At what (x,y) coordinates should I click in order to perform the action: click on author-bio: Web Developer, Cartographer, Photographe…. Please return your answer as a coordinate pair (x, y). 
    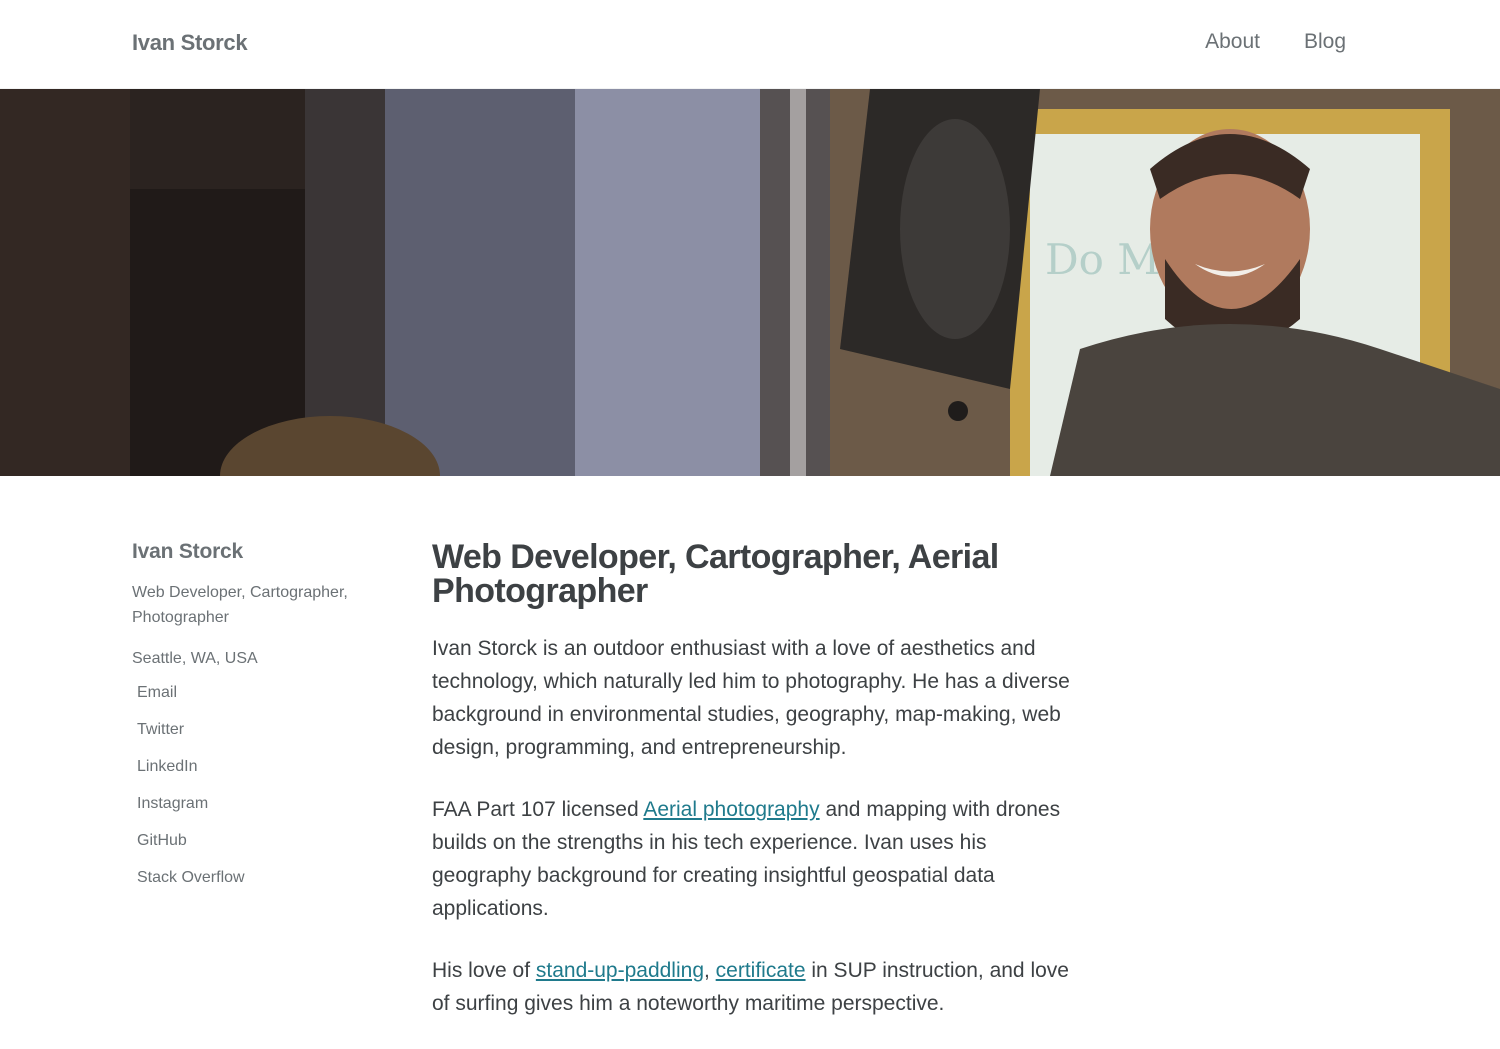
    Looking at the image, I should click on (240, 605).